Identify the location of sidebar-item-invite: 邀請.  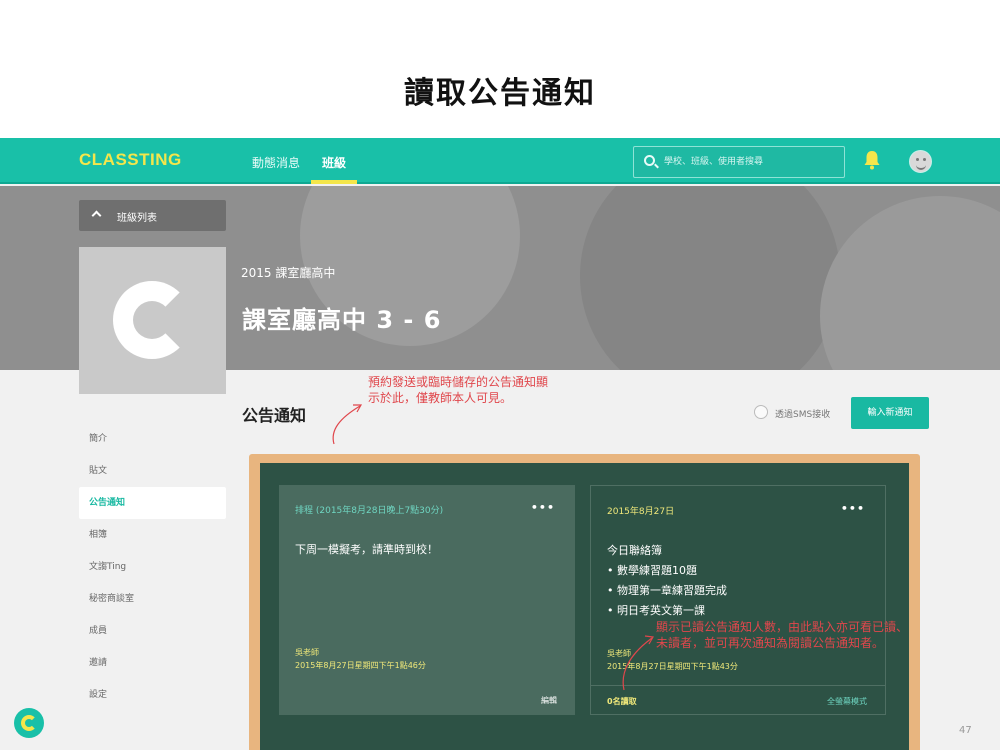
(152, 663).